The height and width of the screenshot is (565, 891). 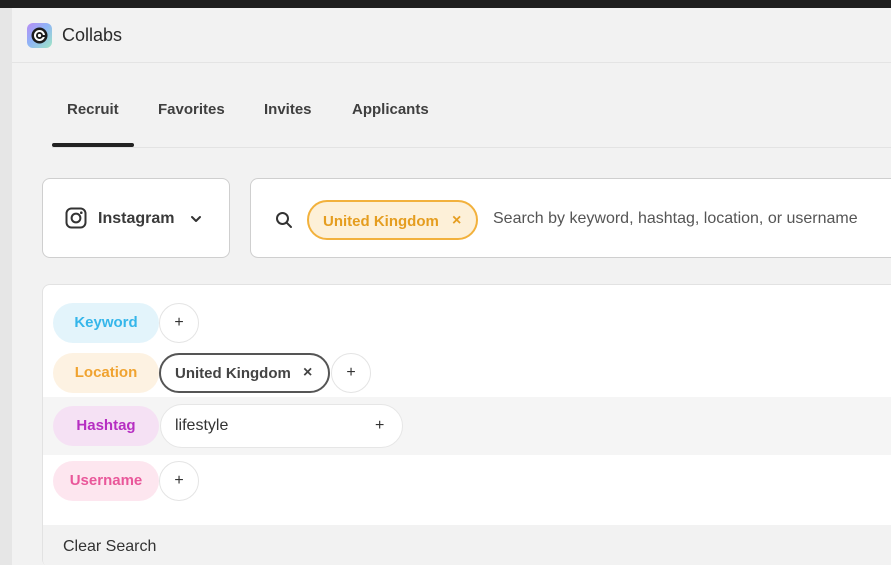 I want to click on tab-favorites: Favorites, so click(x=191, y=109).